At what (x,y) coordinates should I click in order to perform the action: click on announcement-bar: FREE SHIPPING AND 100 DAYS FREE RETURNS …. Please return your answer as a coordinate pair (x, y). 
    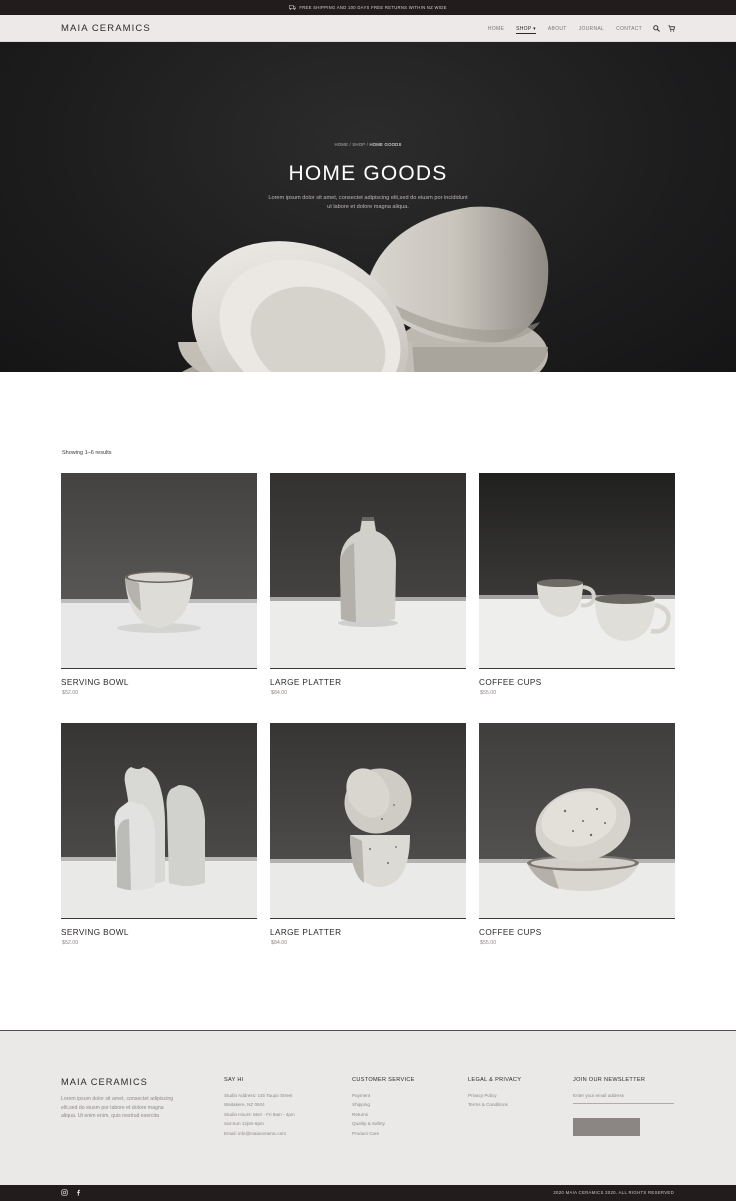
    Looking at the image, I should click on (368, 7).